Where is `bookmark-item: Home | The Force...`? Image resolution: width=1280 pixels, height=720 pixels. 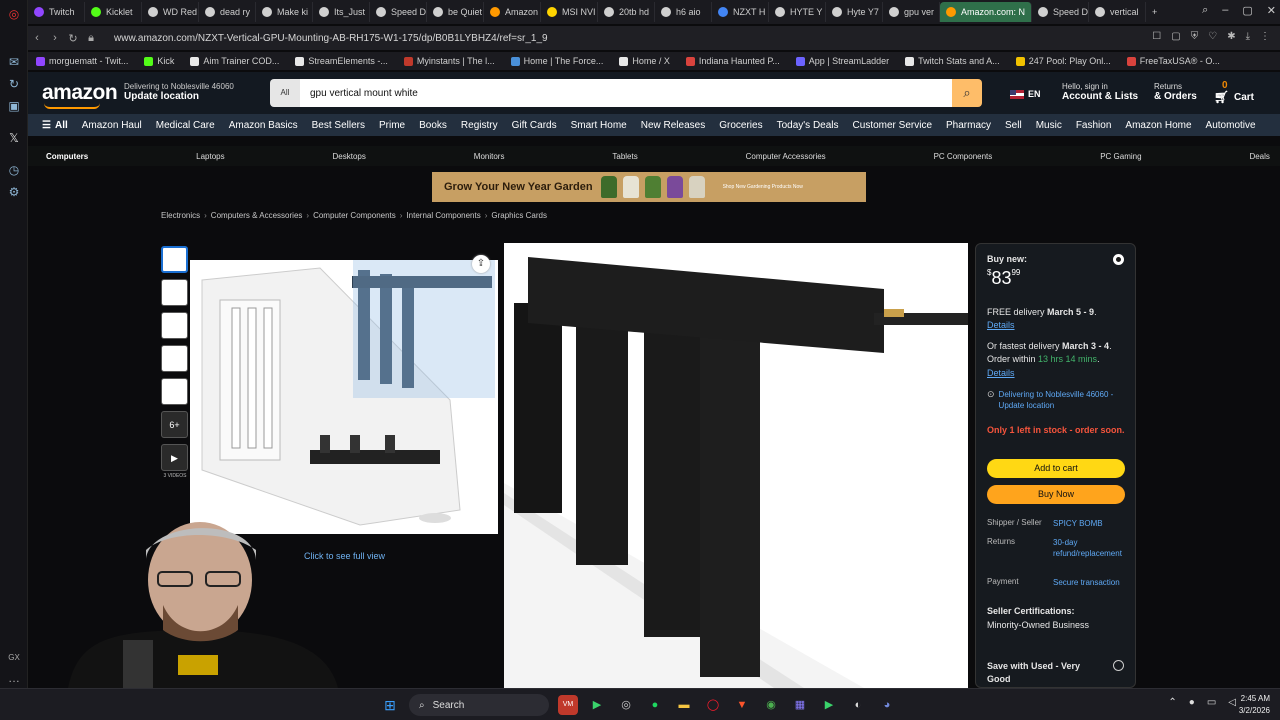
bookmark-item: Home | The Force... is located at coordinates (557, 61).